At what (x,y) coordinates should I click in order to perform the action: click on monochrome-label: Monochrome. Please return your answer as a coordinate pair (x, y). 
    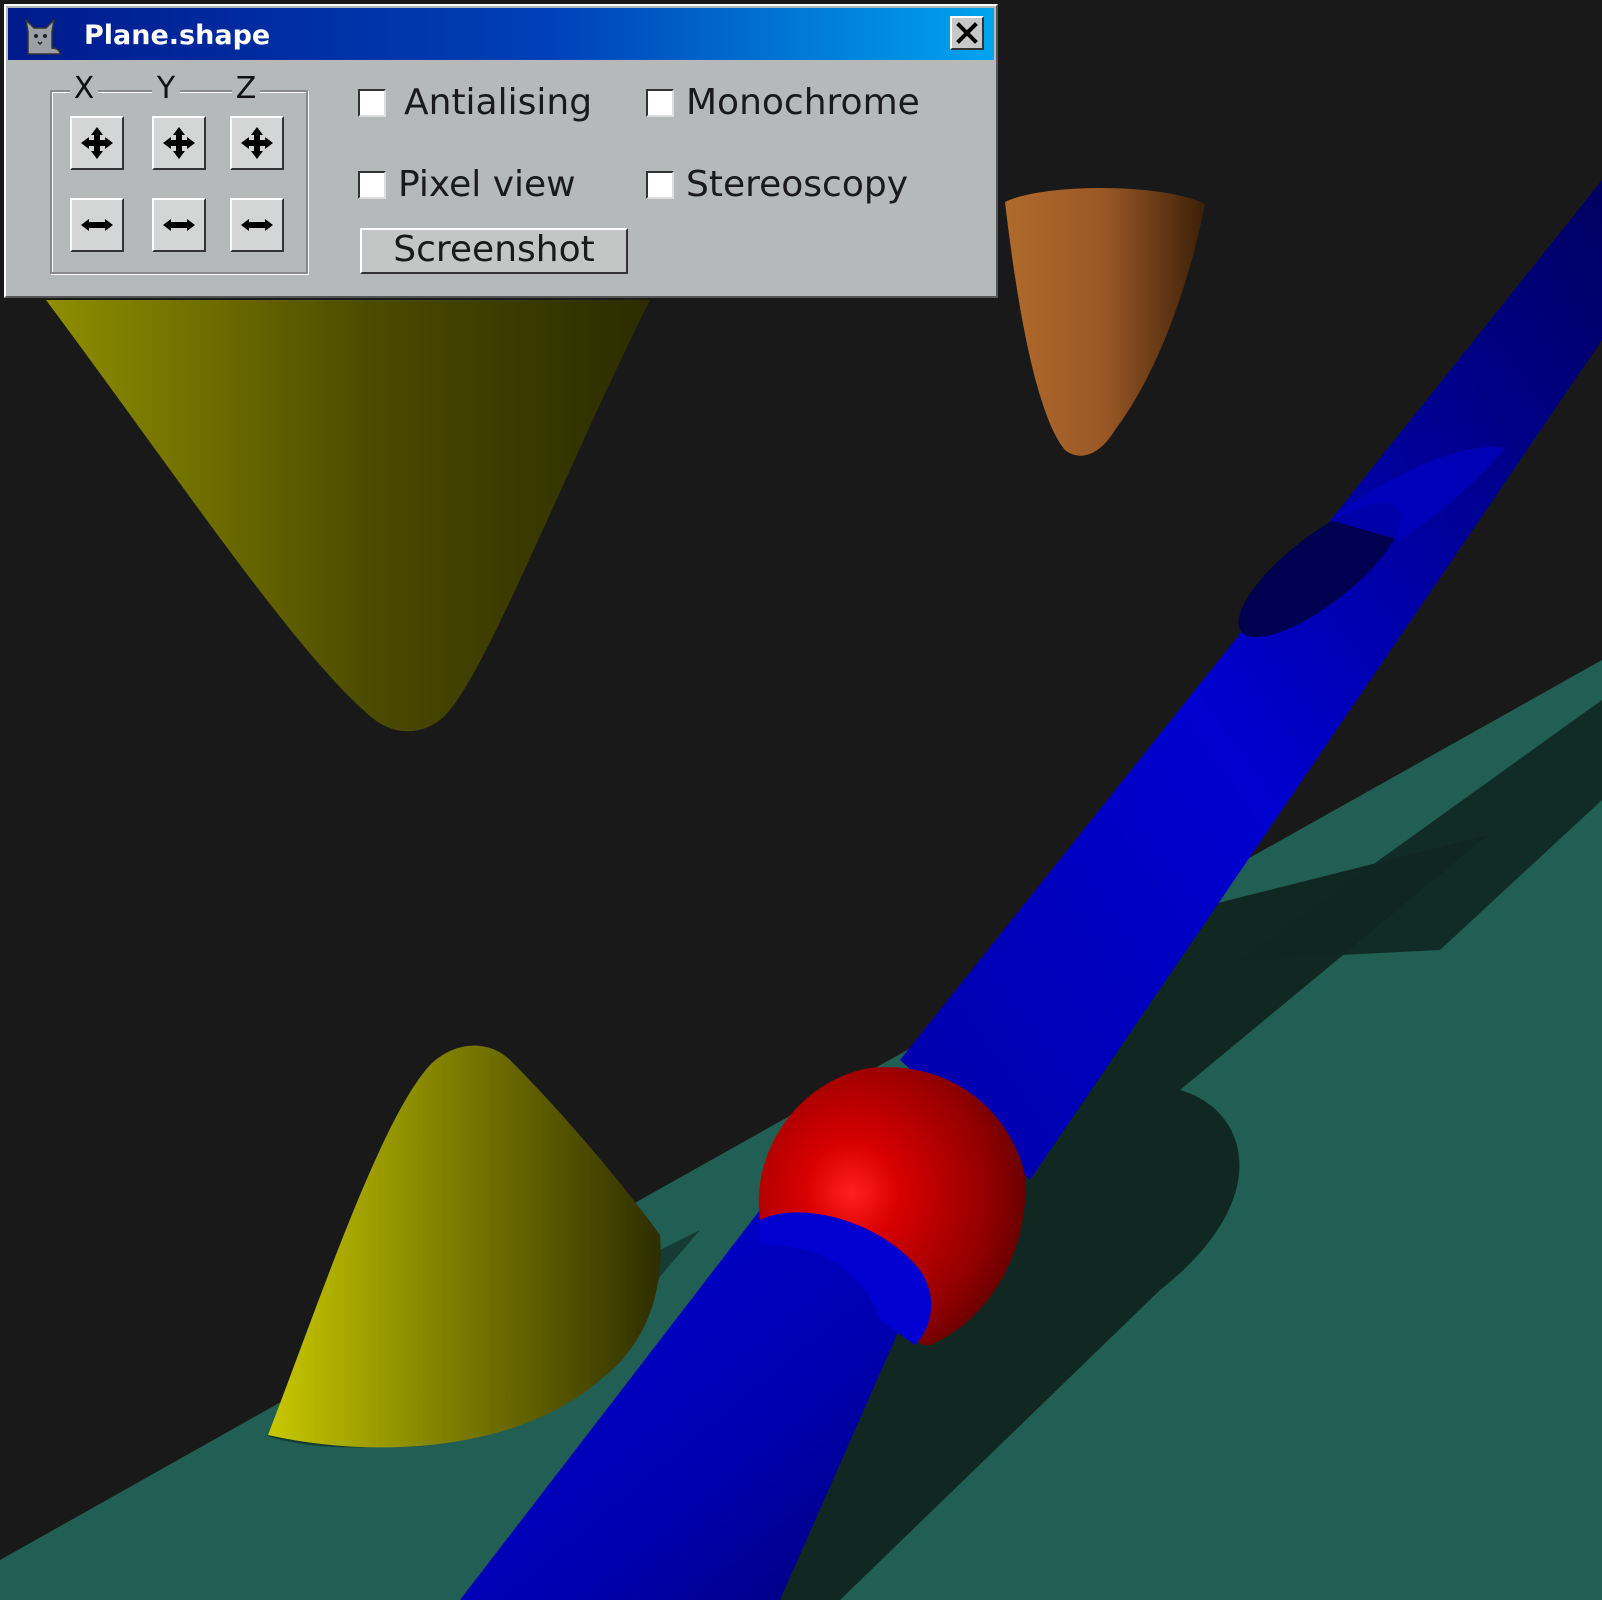
    Looking at the image, I should click on (803, 102).